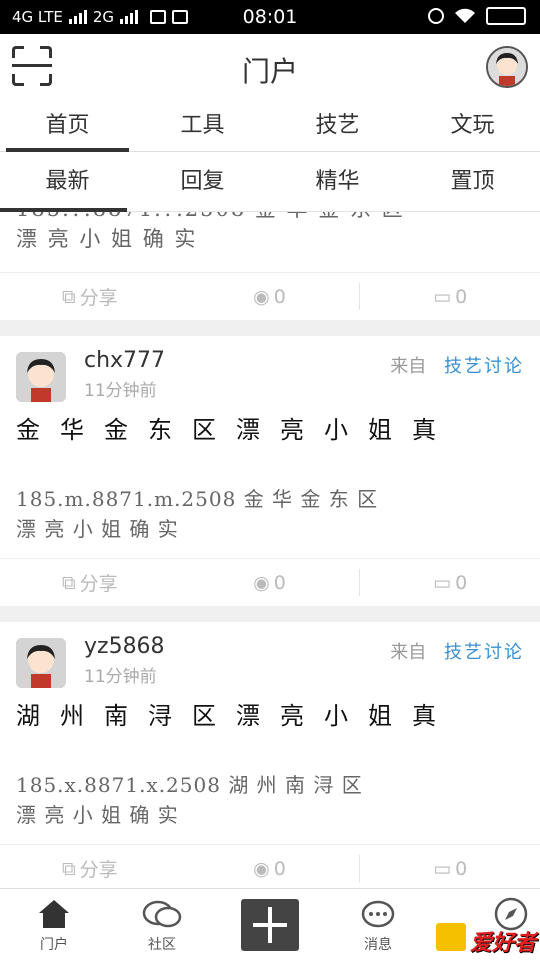  I want to click on nav-community: 社区, so click(162, 924).